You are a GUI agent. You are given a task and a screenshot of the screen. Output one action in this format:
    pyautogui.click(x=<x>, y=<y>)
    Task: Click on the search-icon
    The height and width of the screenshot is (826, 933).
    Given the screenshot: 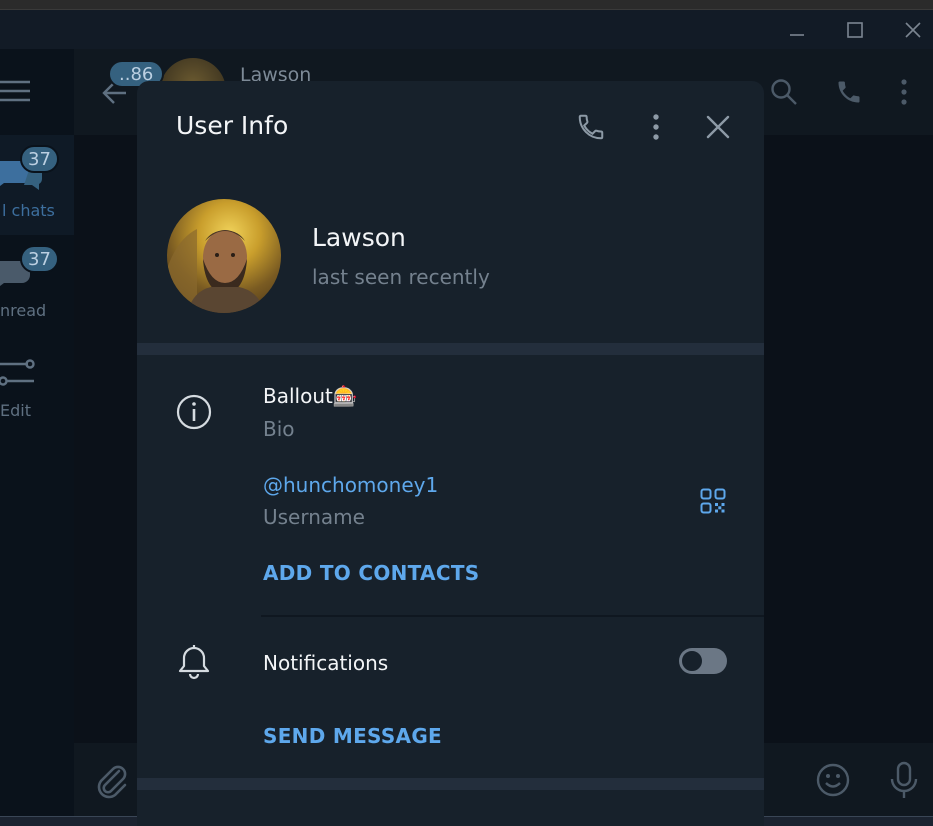 What is the action you would take?
    pyautogui.click(x=784, y=92)
    